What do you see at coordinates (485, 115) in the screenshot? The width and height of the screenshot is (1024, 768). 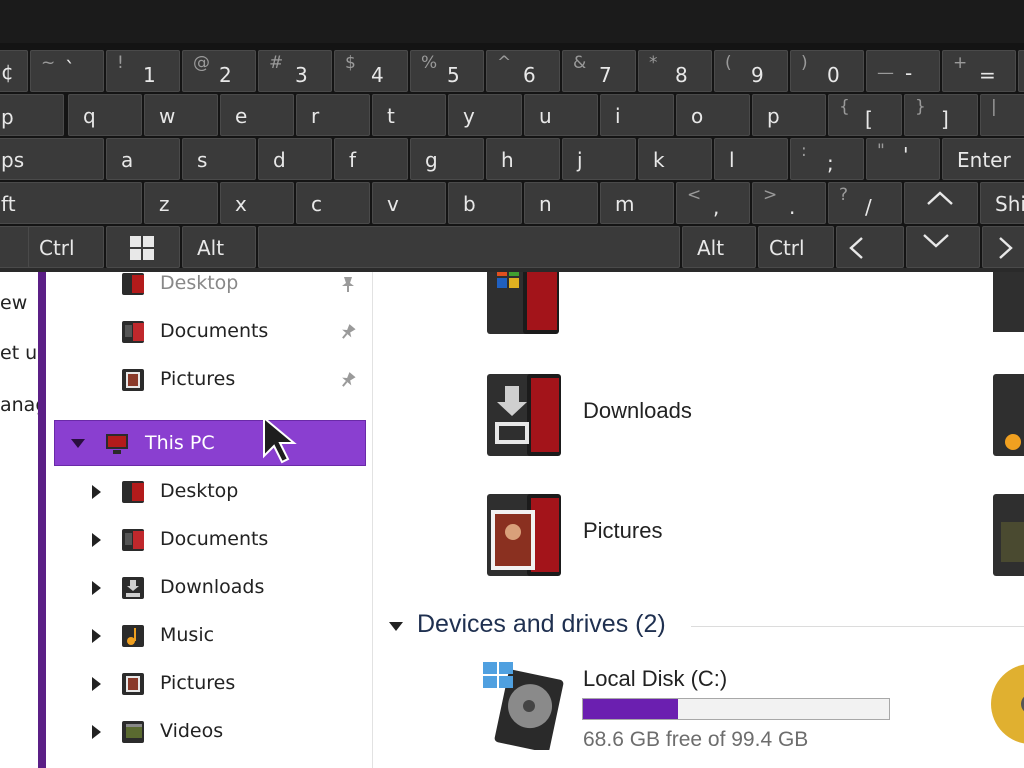 I see `key-y: y` at bounding box center [485, 115].